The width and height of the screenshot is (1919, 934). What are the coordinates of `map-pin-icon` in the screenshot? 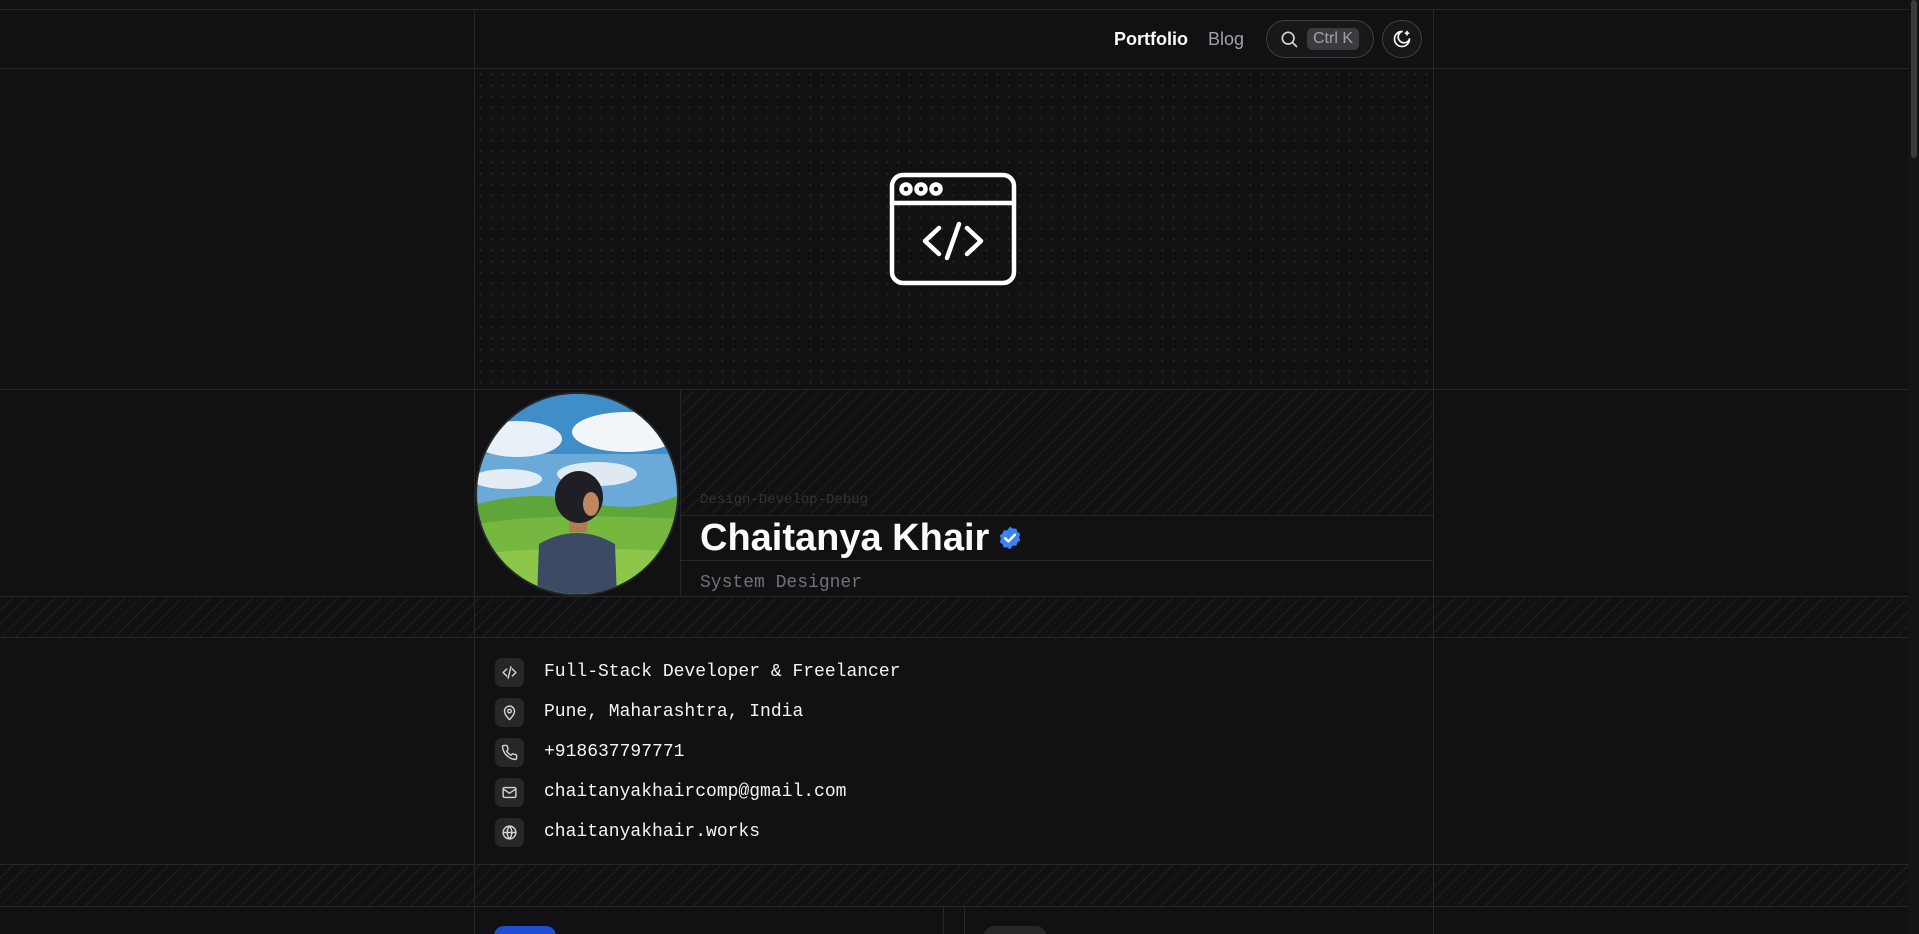 It's located at (509, 712).